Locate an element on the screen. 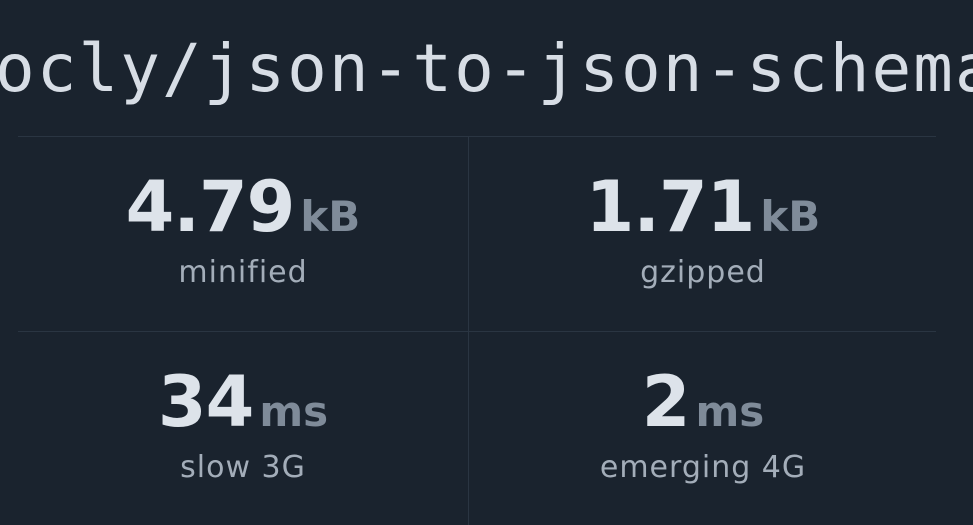 This screenshot has width=973, height=525. stat-emerging-4g-value: 2 is located at coordinates (666, 402).